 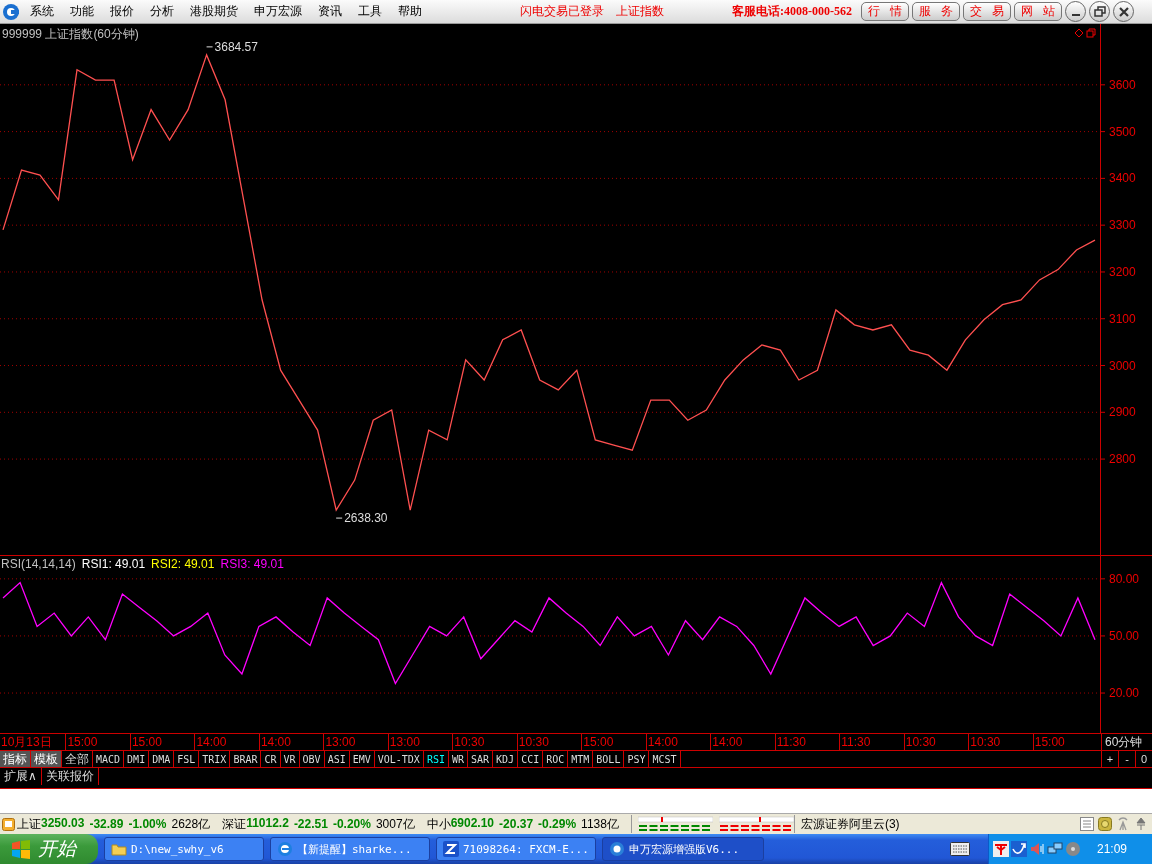 I want to click on indicator-tab: ROC, so click(x=556, y=759).